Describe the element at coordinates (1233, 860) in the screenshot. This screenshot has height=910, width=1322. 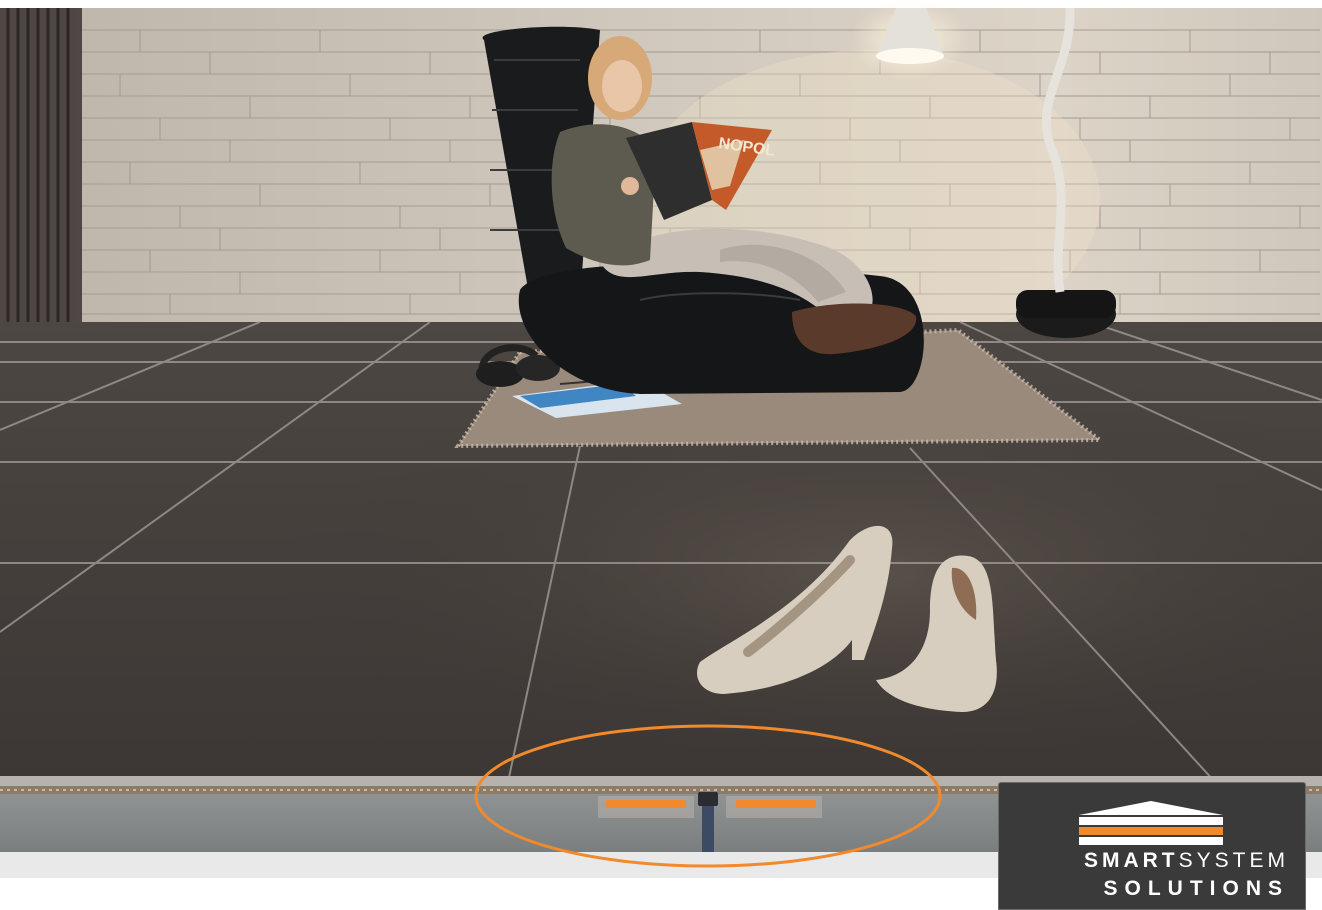
I see `logo-word-system: SYSTEM` at that location.